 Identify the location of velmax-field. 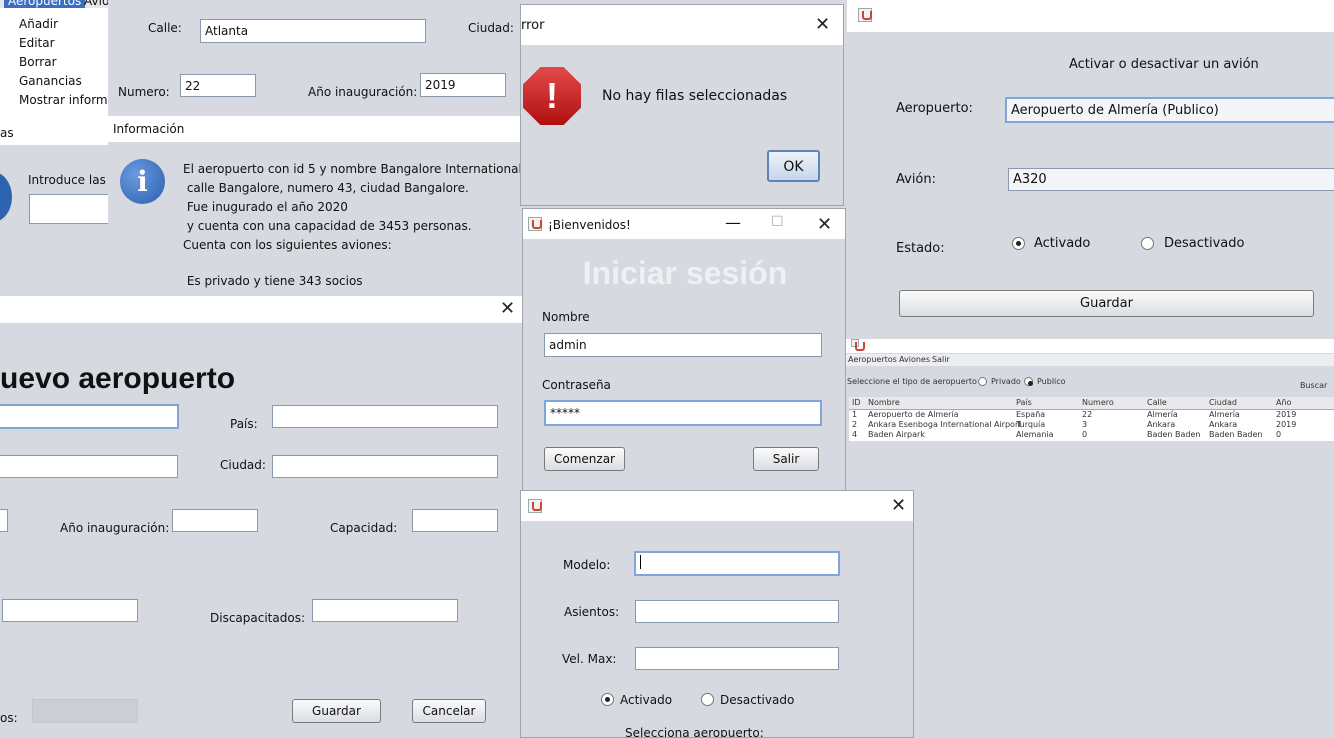
(737, 658).